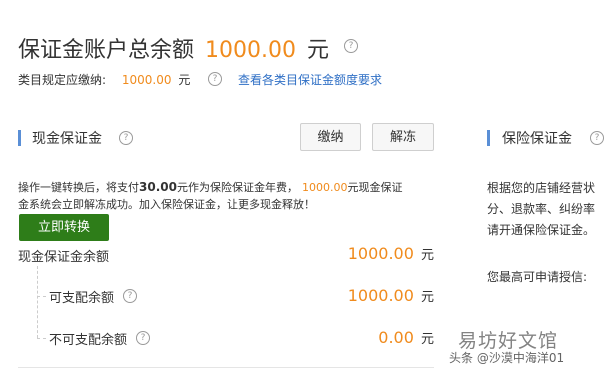  Describe the element at coordinates (184, 80) in the screenshot. I see `required-unit: 元` at that location.